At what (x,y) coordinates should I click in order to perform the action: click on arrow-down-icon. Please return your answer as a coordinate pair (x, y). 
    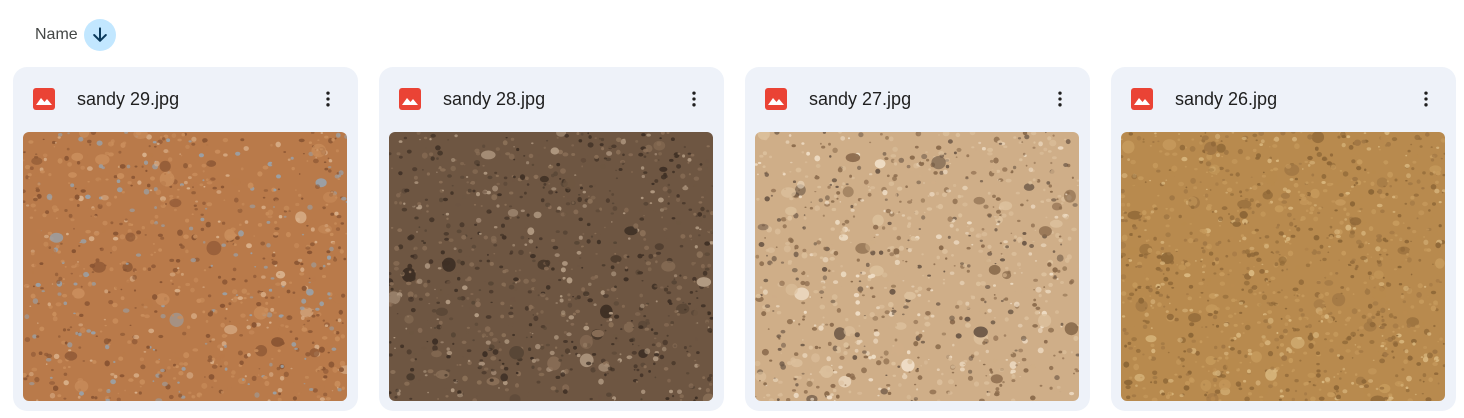
    Looking at the image, I should click on (99, 34).